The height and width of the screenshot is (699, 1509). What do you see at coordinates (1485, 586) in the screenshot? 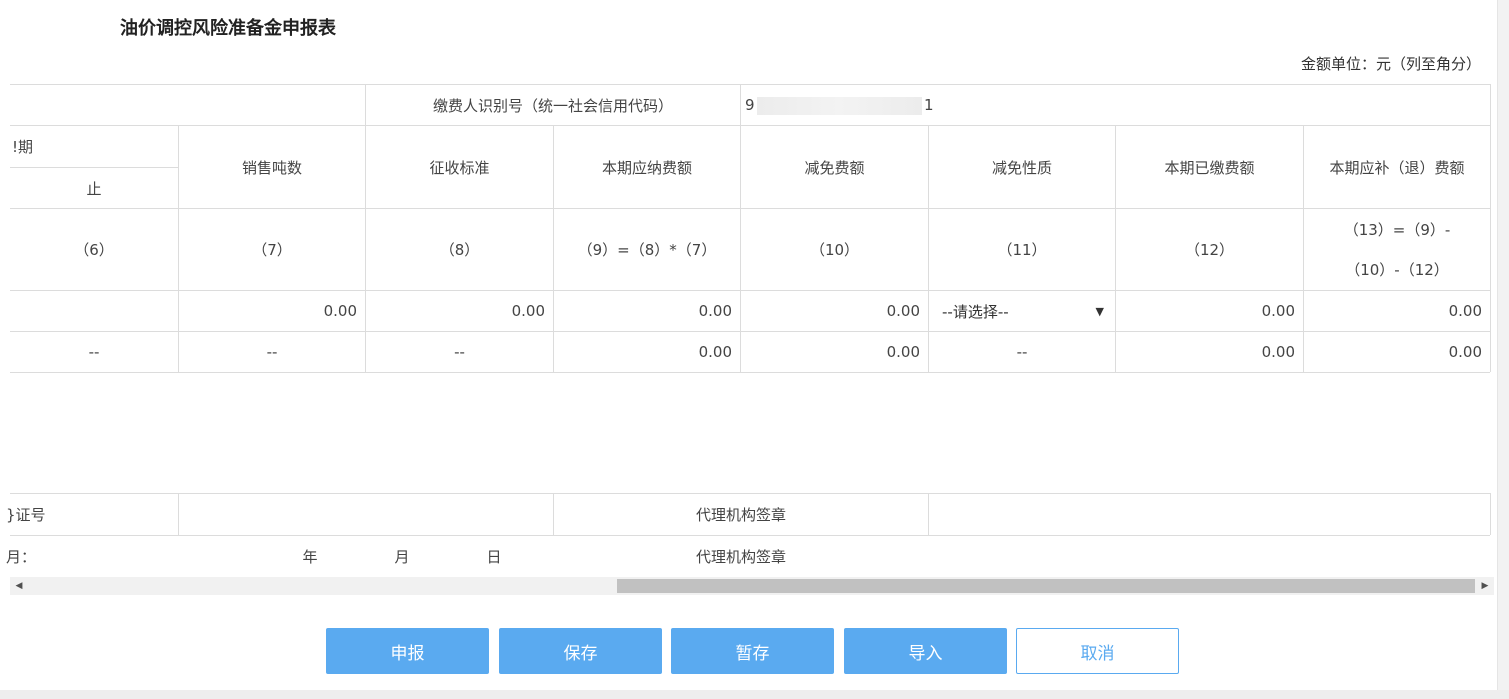
I see `scroll-right-icon: ▶` at bounding box center [1485, 586].